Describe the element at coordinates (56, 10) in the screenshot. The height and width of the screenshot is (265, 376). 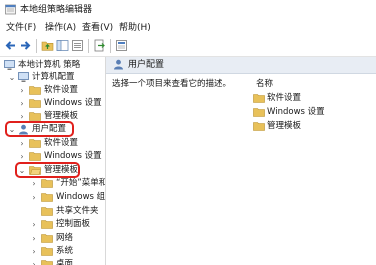
I see `window-title: 本地组策略编辑器` at that location.